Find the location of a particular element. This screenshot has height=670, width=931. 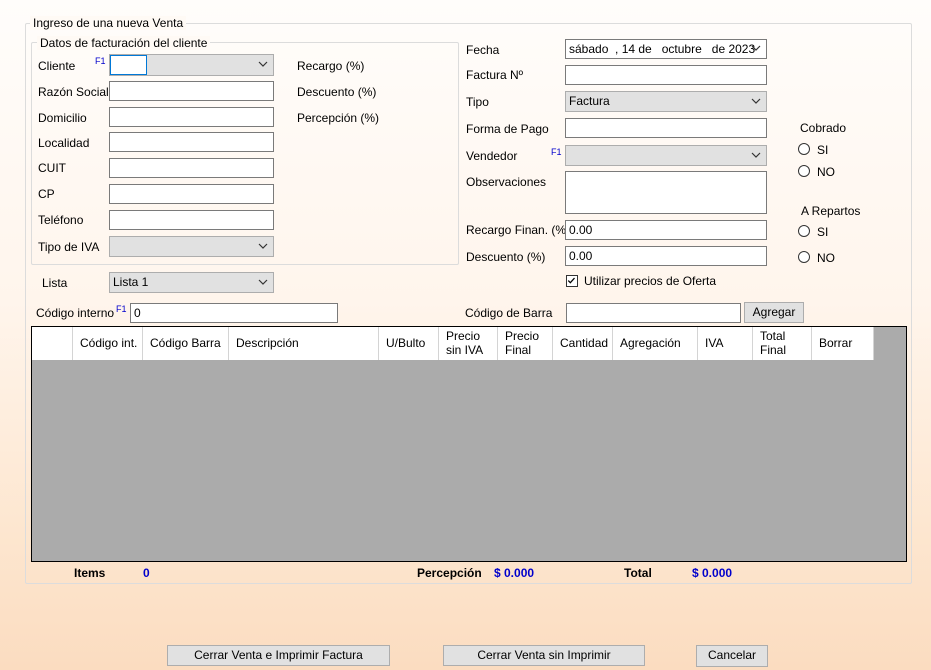

lista-combo: Lista 1 is located at coordinates (191, 282).